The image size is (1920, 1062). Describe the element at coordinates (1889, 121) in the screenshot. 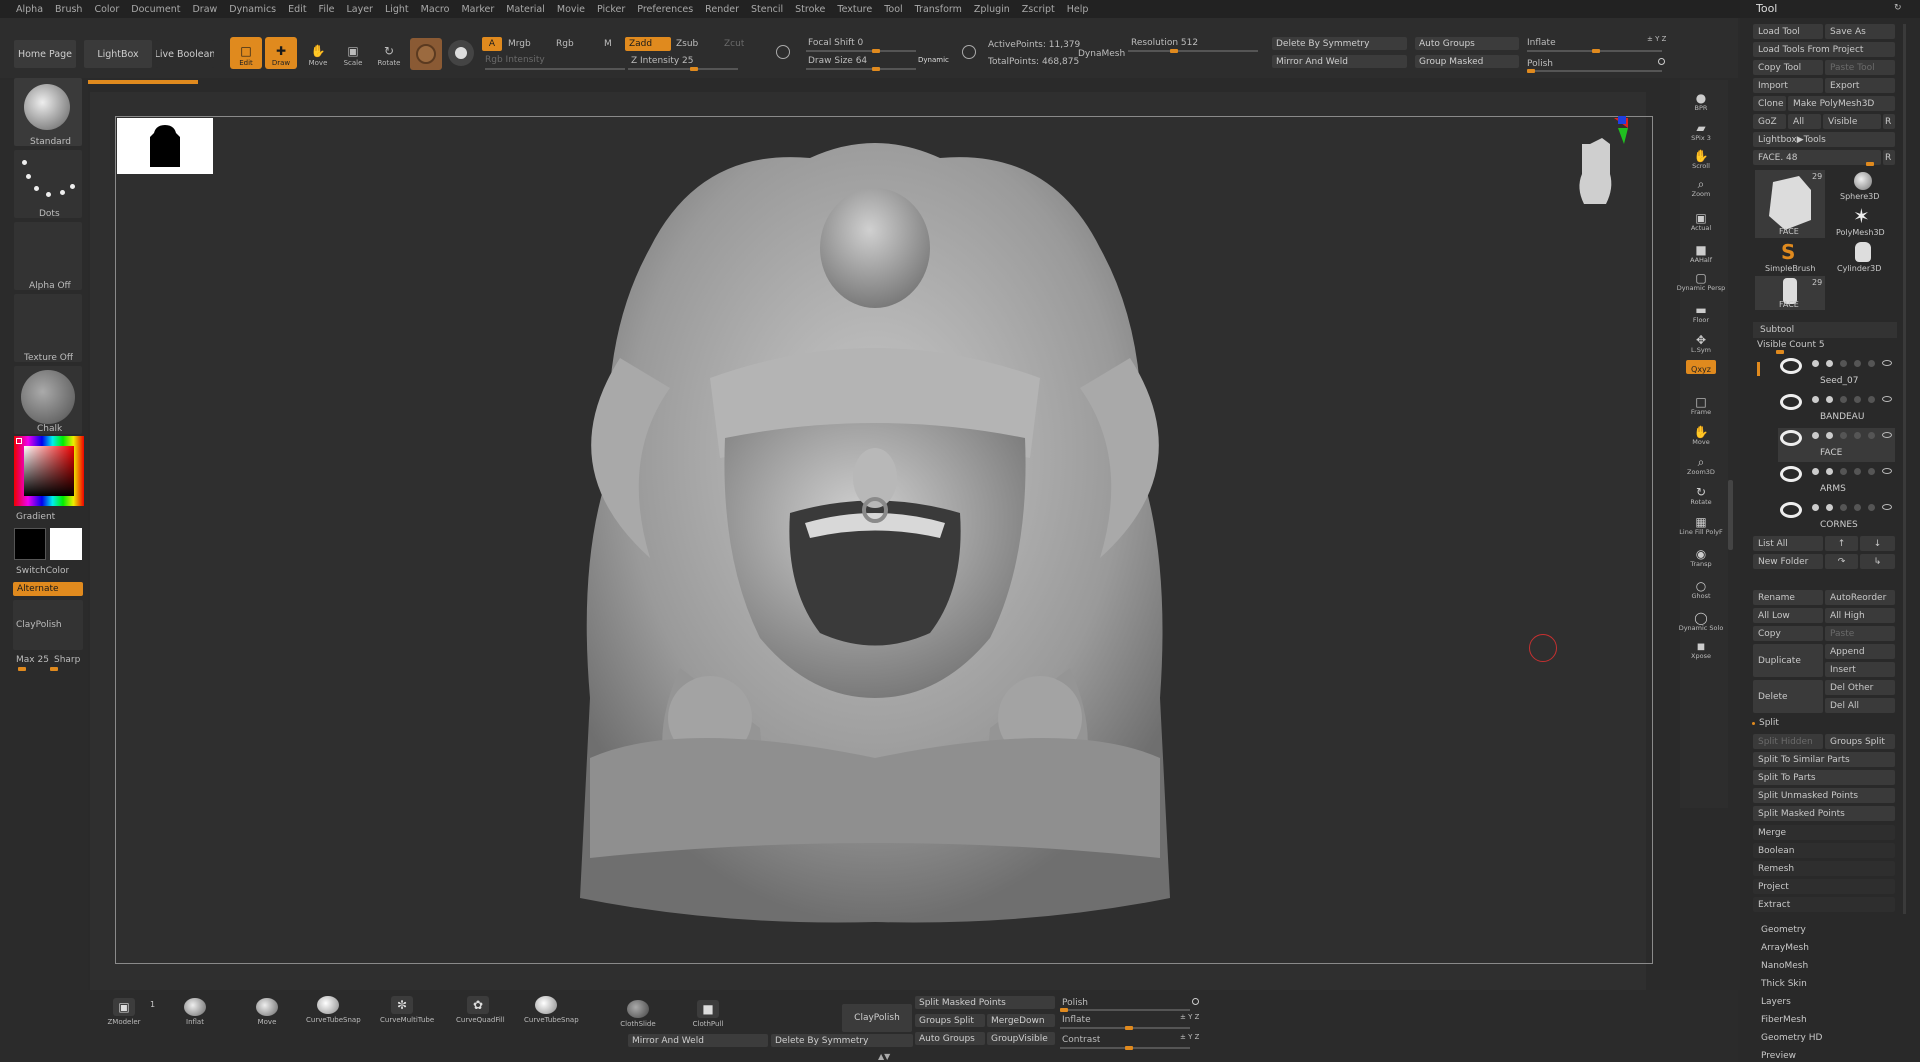

I see `r-button: R` at that location.